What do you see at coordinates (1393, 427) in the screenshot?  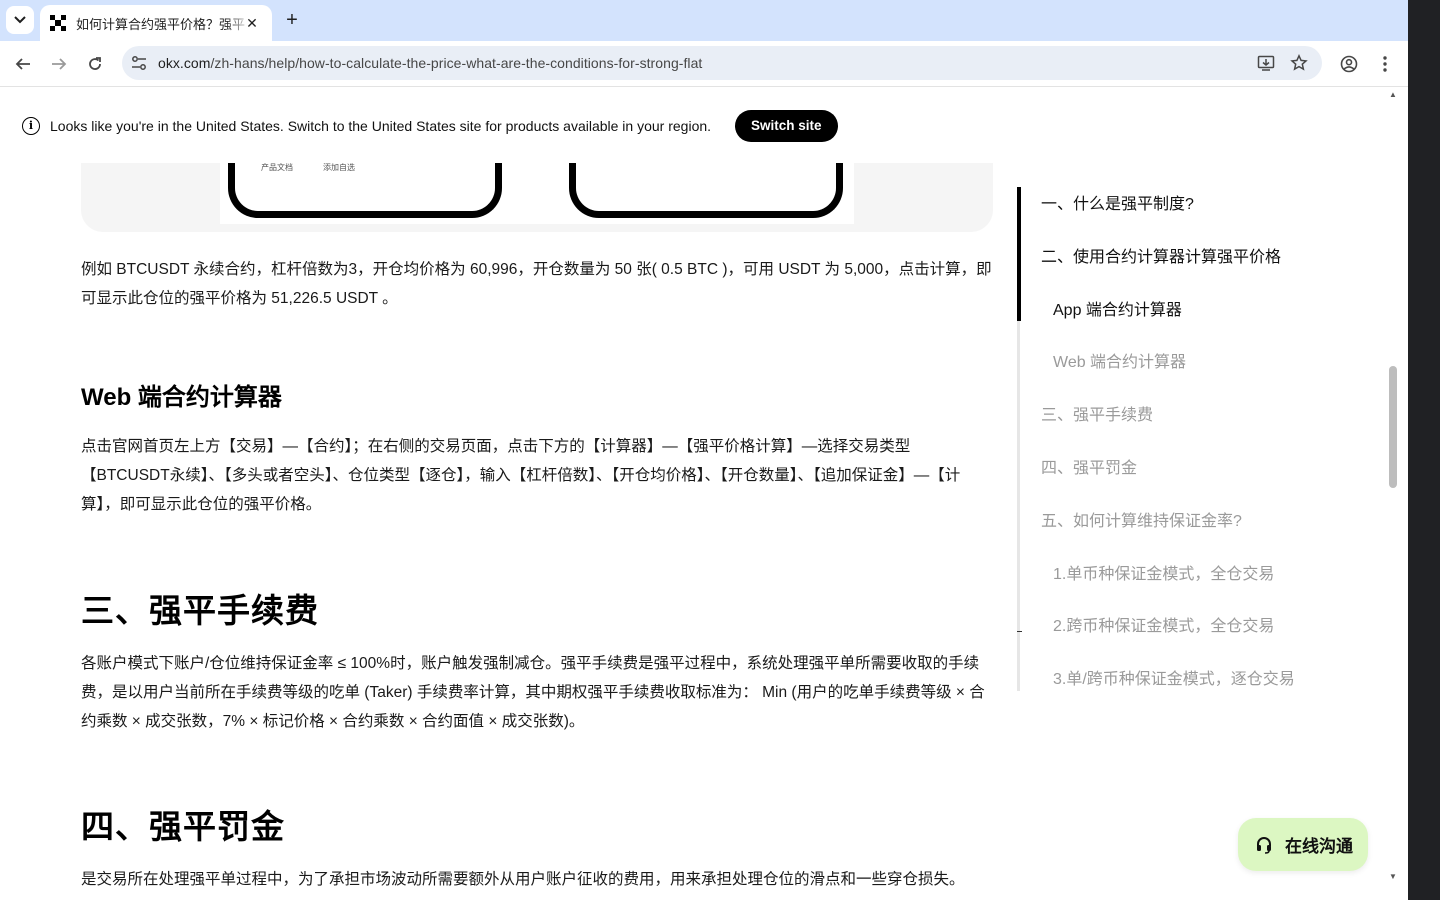 I see `scrollbar-thumb` at bounding box center [1393, 427].